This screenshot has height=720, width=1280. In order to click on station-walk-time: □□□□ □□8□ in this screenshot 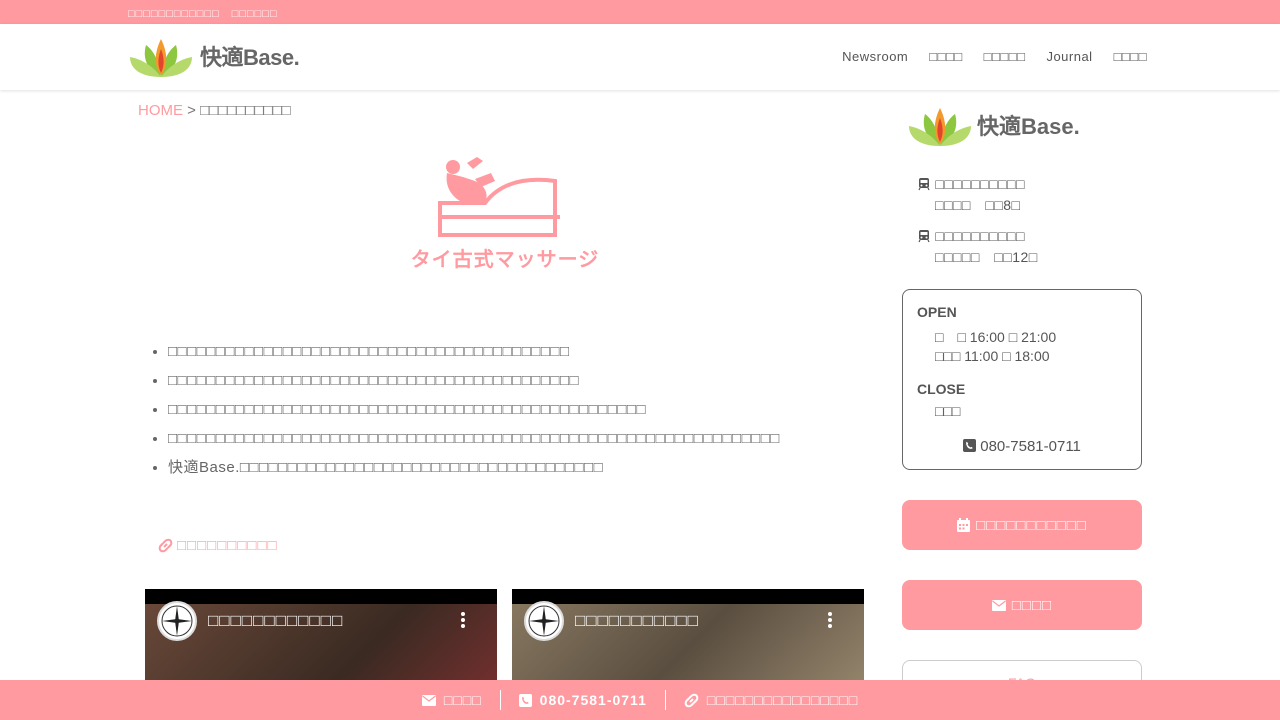, I will do `click(978, 205)`.